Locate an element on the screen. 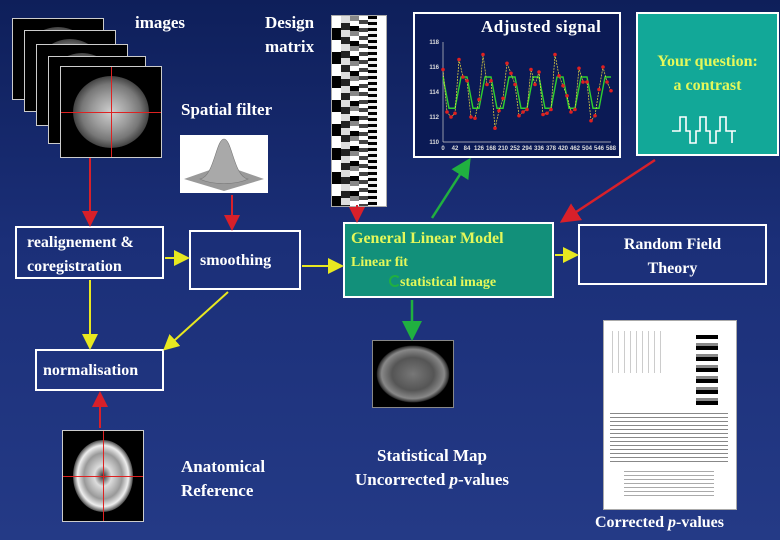  arrow-smoothing-to-normalisation is located at coordinates (196, 321).